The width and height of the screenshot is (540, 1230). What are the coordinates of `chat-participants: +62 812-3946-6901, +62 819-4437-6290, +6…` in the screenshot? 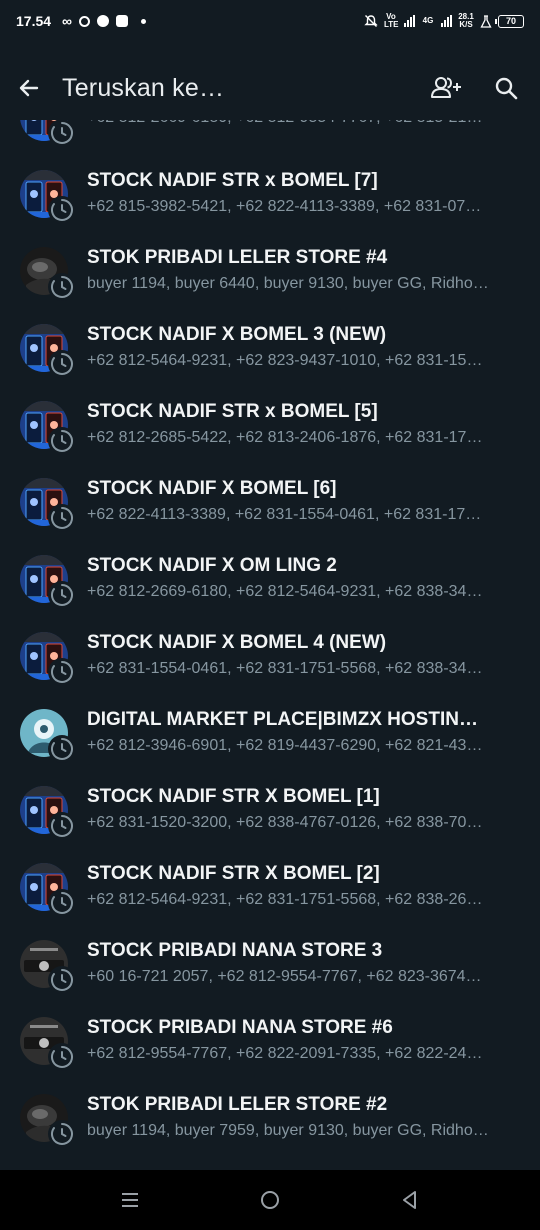 It's located at (285, 745).